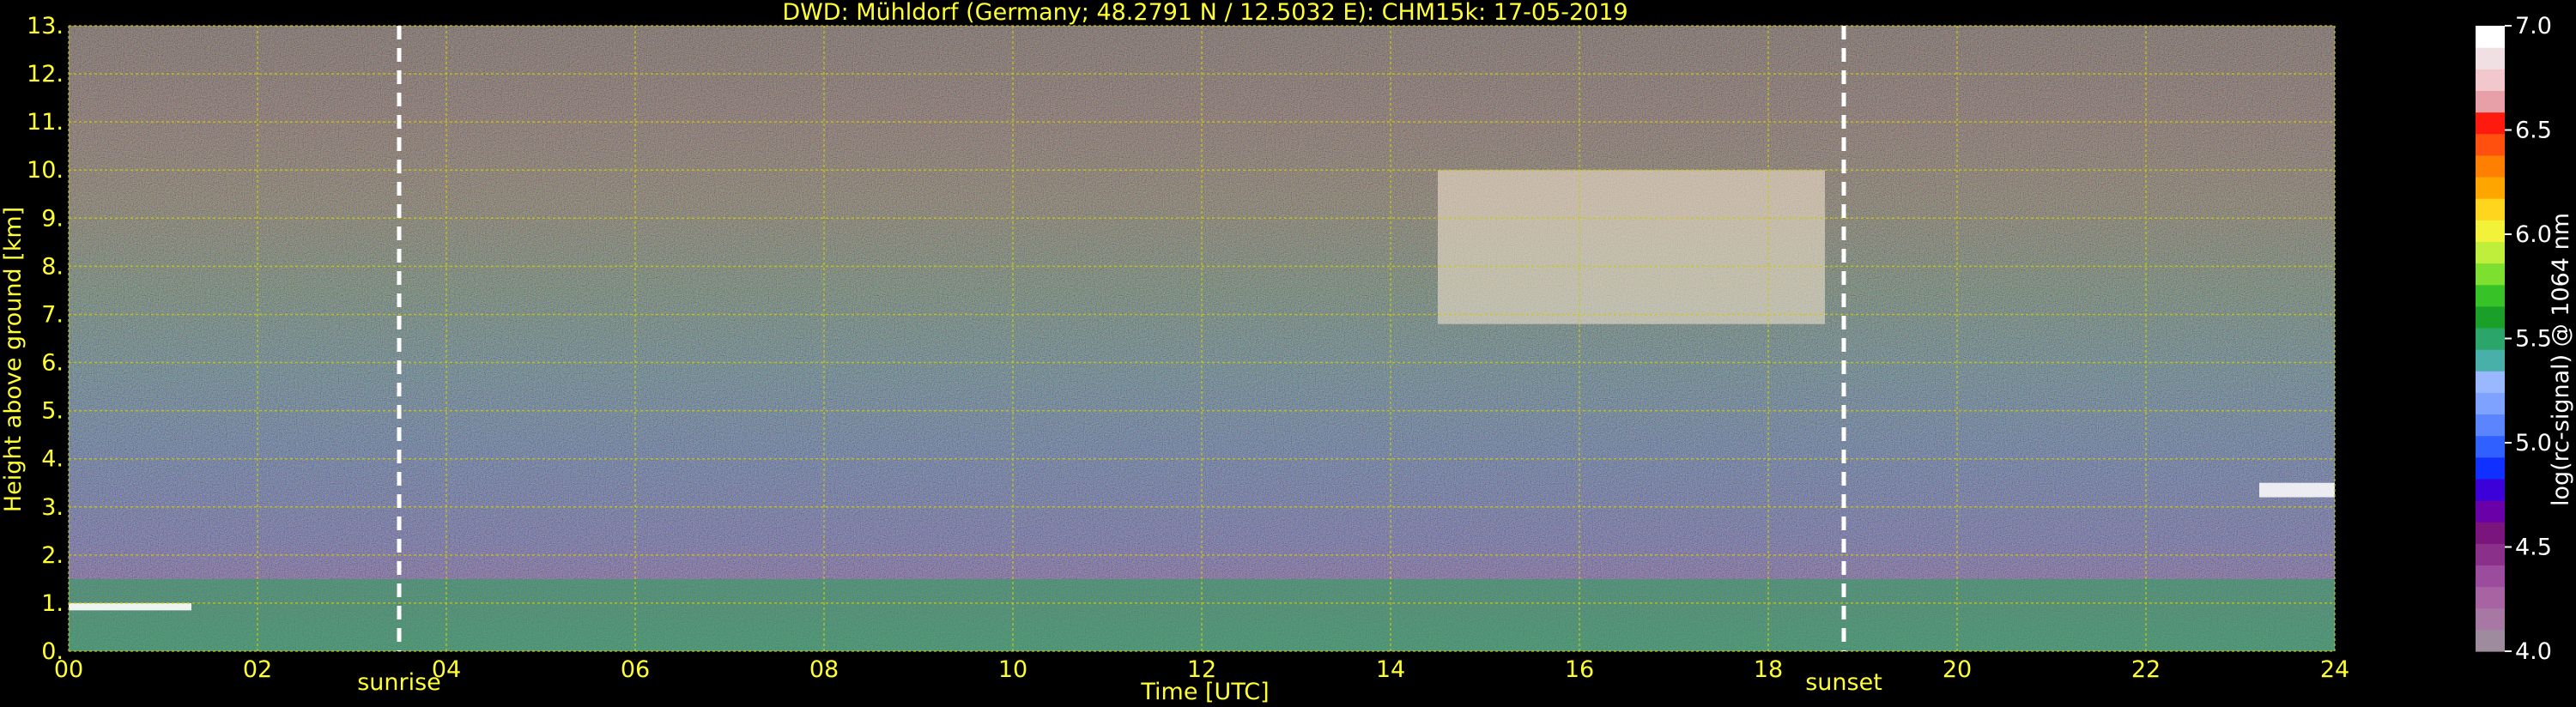 Image resolution: width=2576 pixels, height=707 pixels. What do you see at coordinates (2533, 548) in the screenshot?
I see `colorbar-tick-label: 4.5` at bounding box center [2533, 548].